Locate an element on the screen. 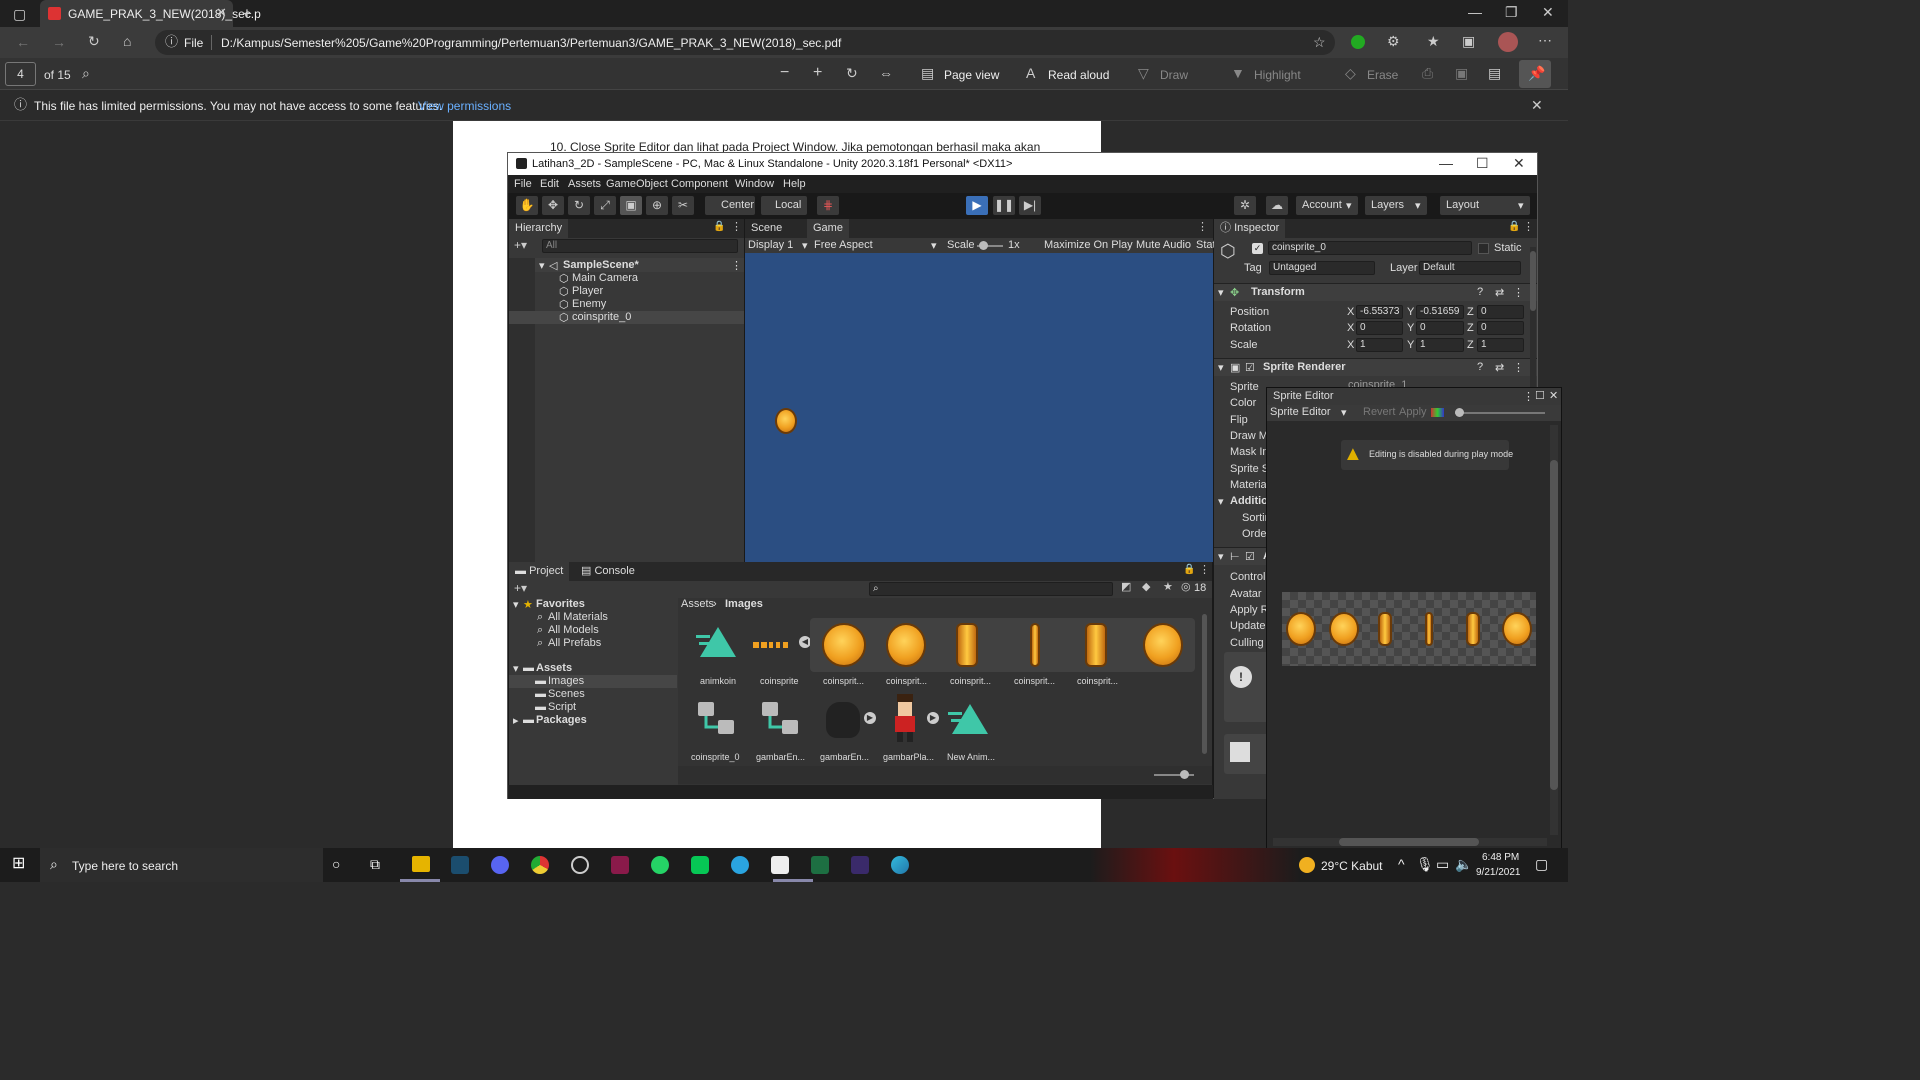  unity-hub-icon is located at coordinates (580, 865).